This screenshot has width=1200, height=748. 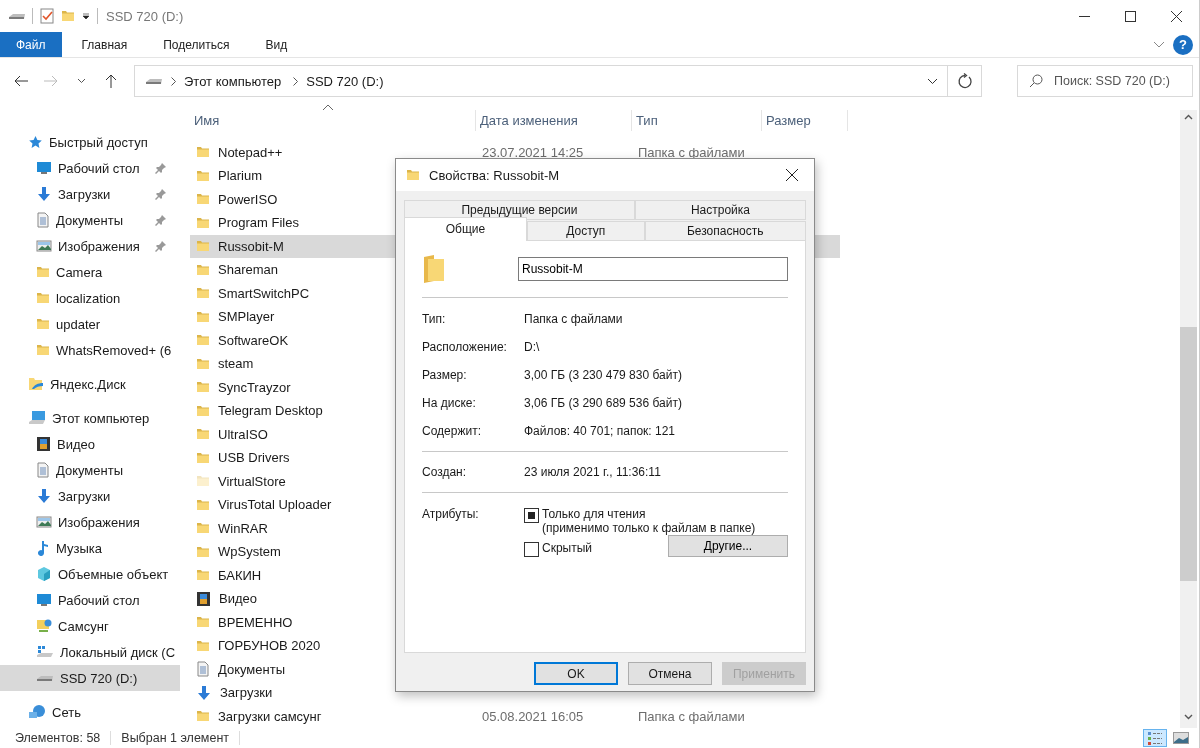 What do you see at coordinates (236, 364) in the screenshot?
I see `file-name: steam` at bounding box center [236, 364].